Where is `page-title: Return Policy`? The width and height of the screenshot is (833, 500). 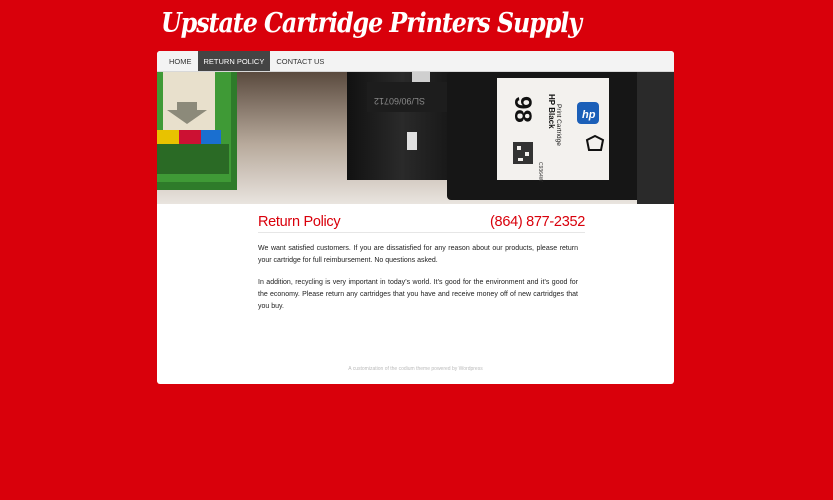 page-title: Return Policy is located at coordinates (299, 222).